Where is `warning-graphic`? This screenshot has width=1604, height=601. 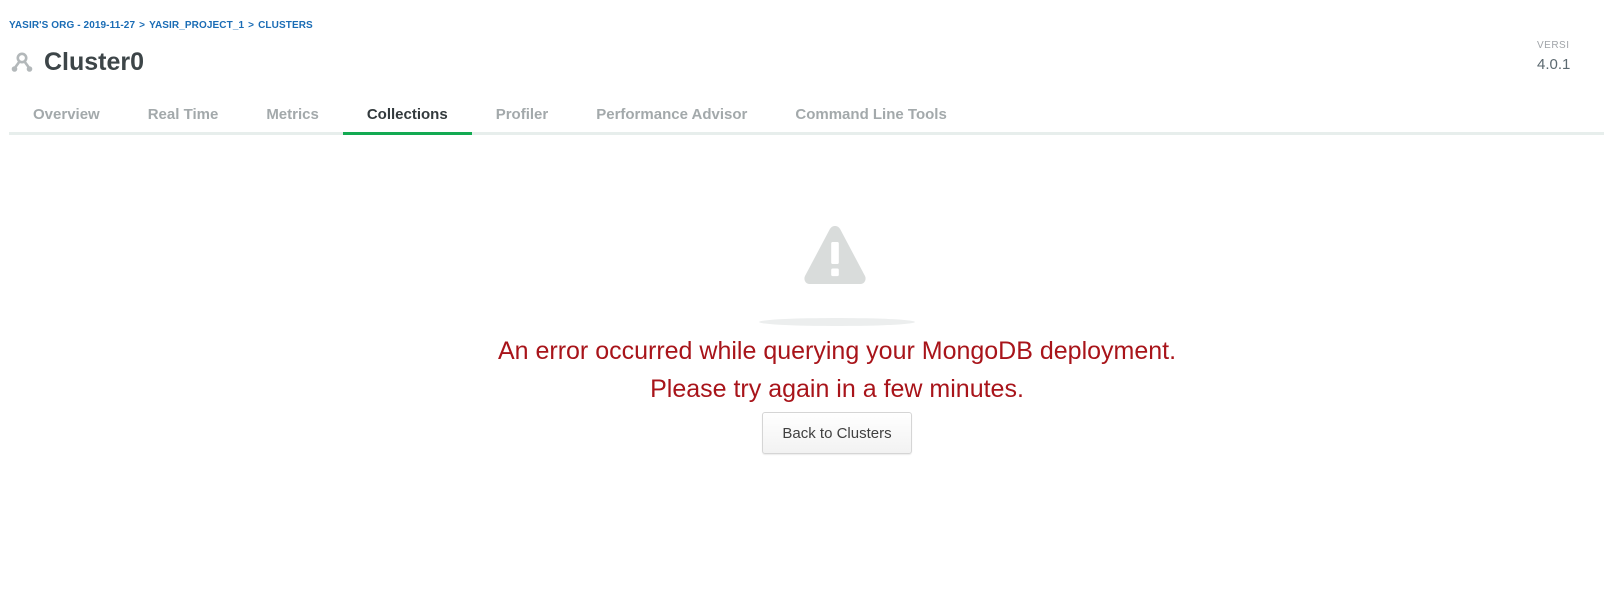
warning-graphic is located at coordinates (837, 277).